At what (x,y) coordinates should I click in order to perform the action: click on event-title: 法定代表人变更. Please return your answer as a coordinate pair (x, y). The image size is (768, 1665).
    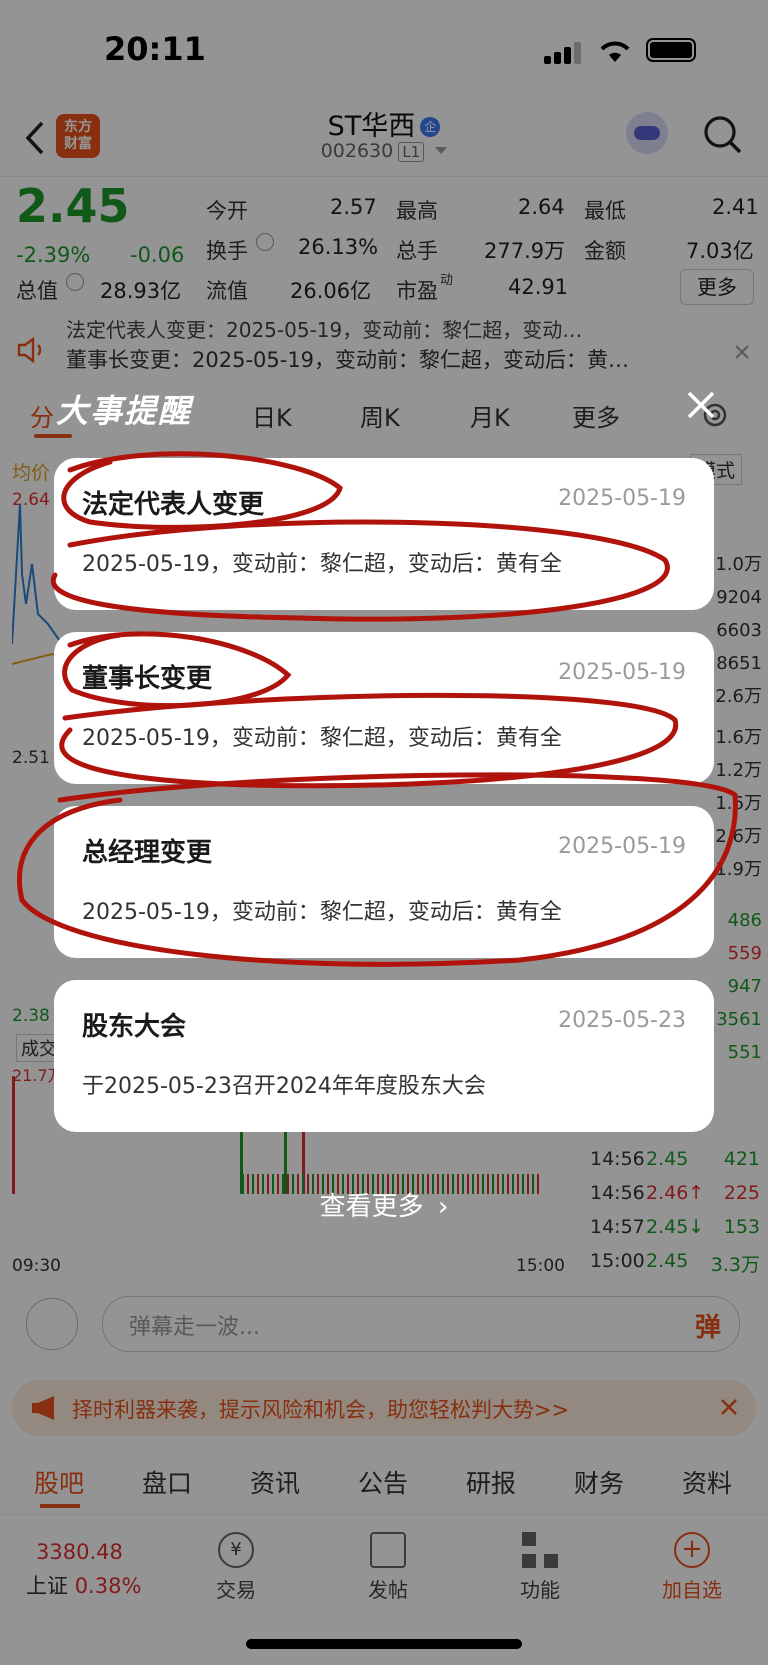
    Looking at the image, I should click on (173, 505).